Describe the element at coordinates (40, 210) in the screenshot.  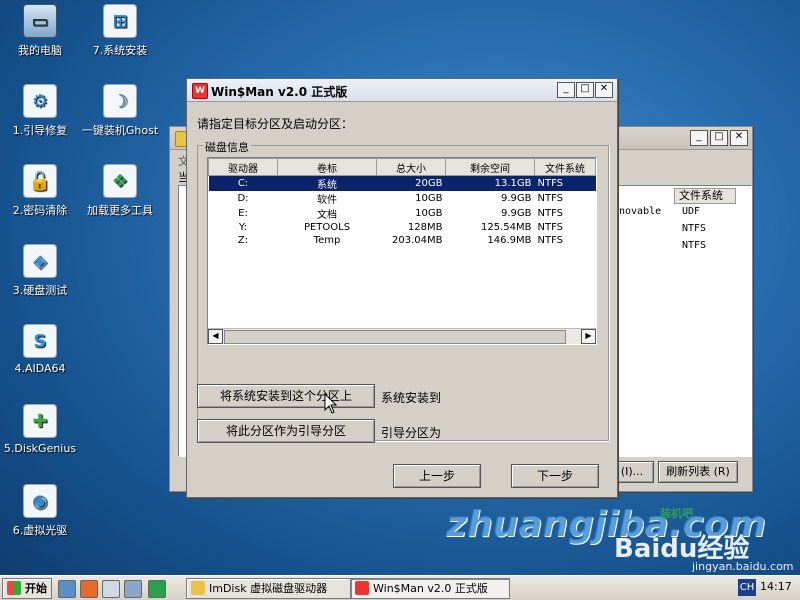
I see `desktop-icon-label: 2.密码清除` at that location.